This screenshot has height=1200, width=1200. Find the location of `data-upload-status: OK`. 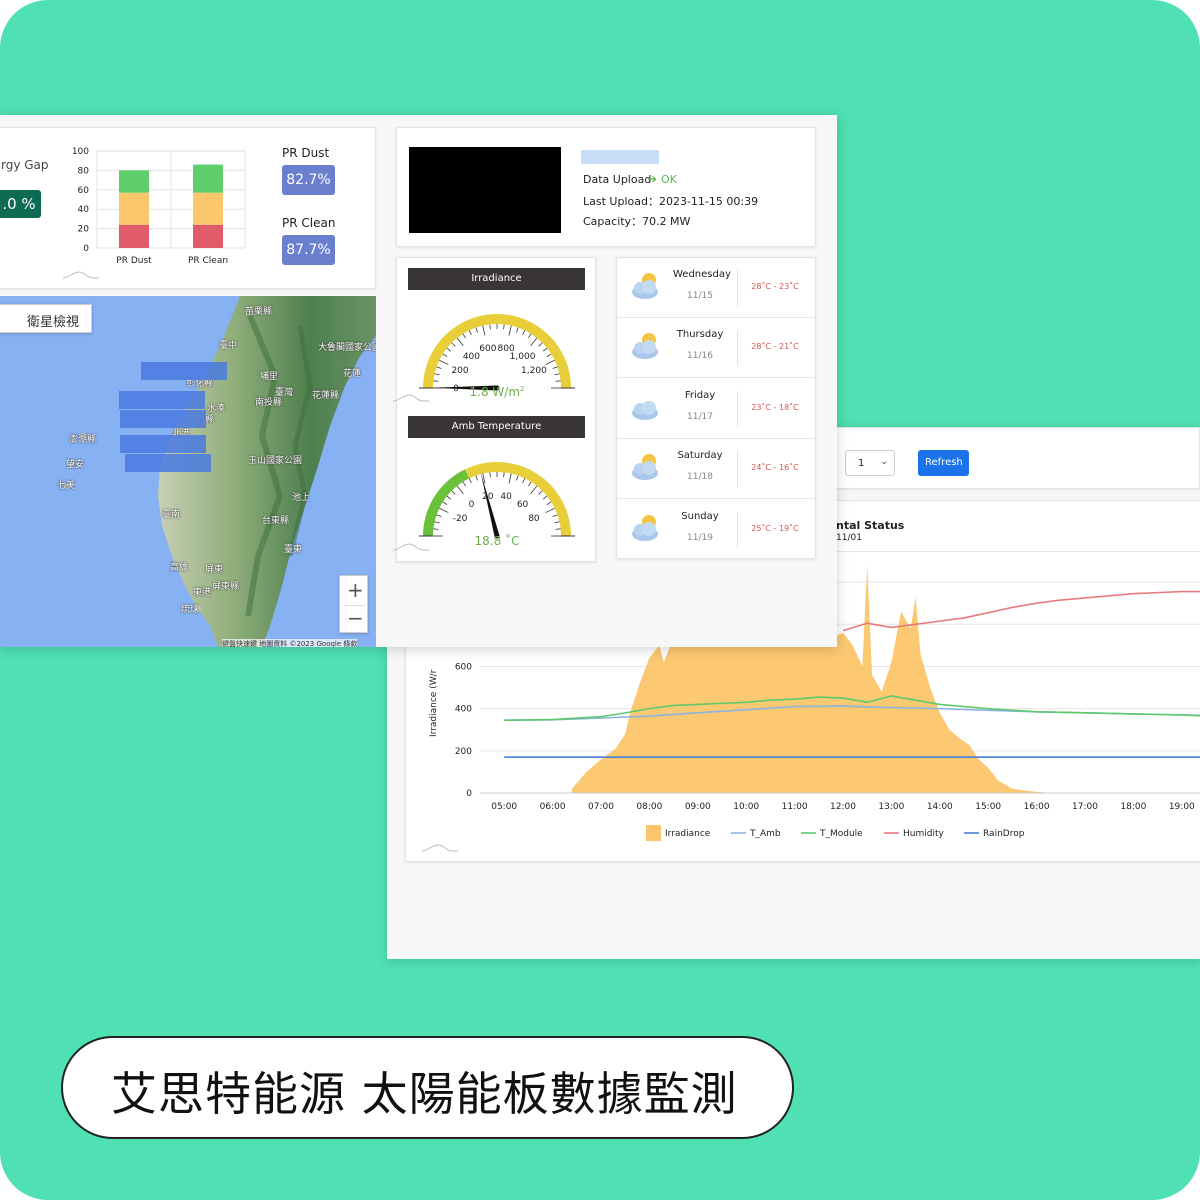

data-upload-status: OK is located at coordinates (669, 179).